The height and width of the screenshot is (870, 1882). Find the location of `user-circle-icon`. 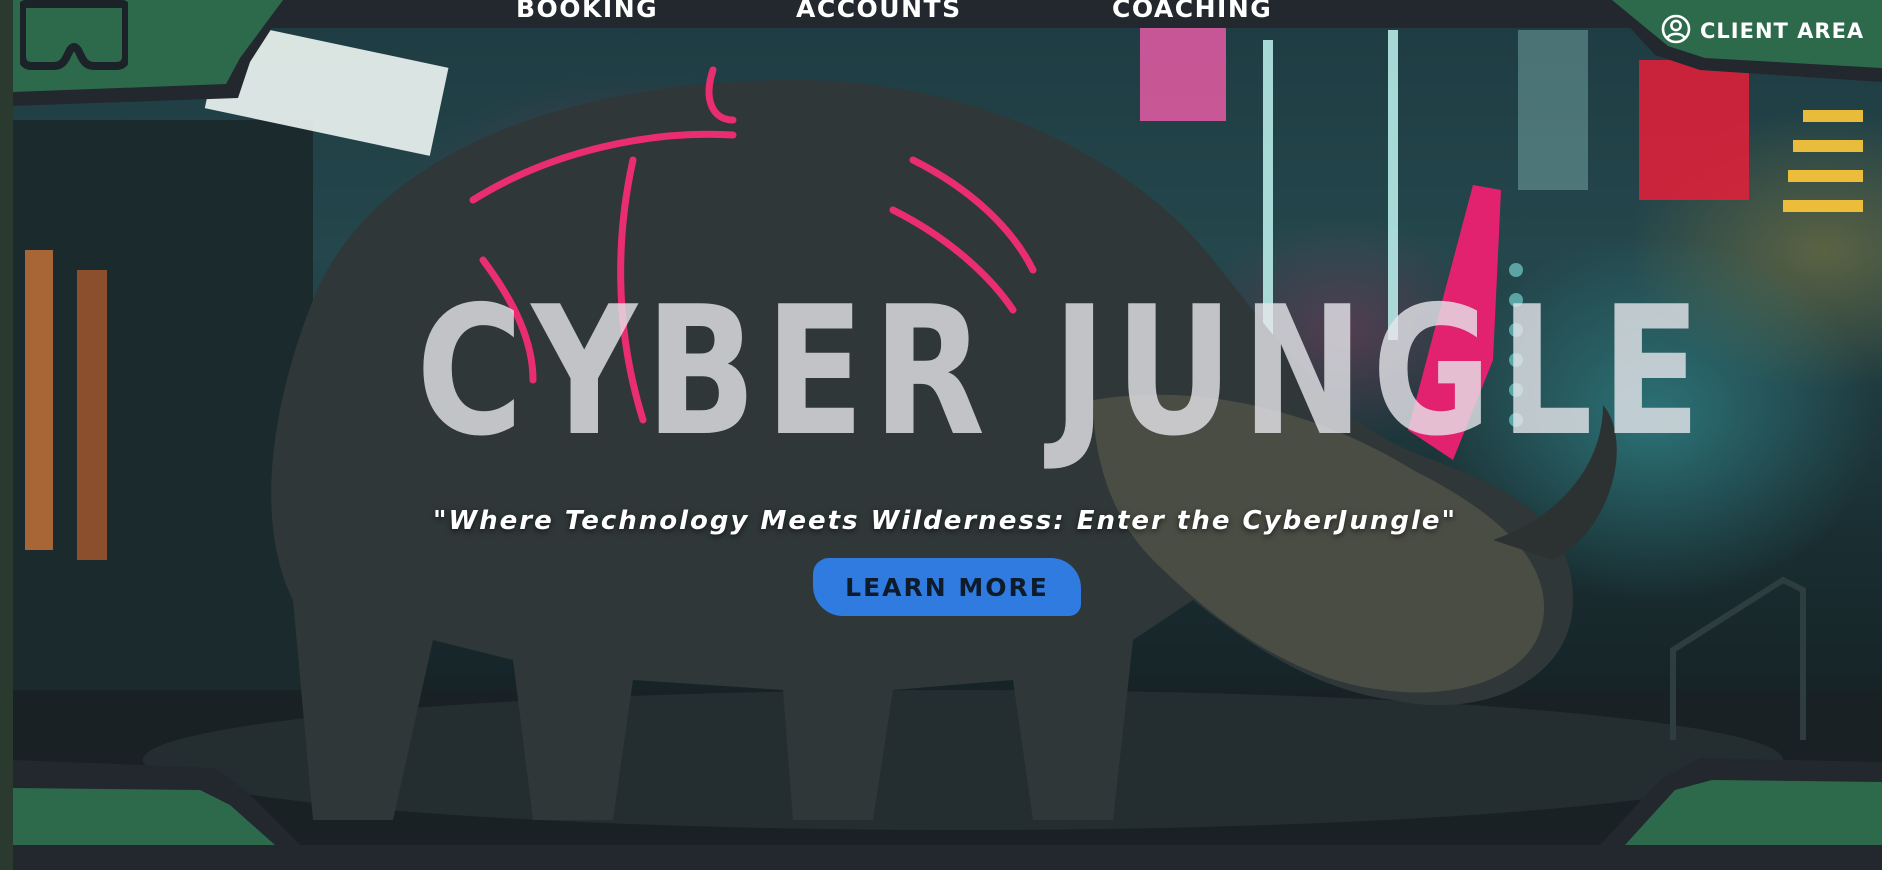

user-circle-icon is located at coordinates (1676, 31).